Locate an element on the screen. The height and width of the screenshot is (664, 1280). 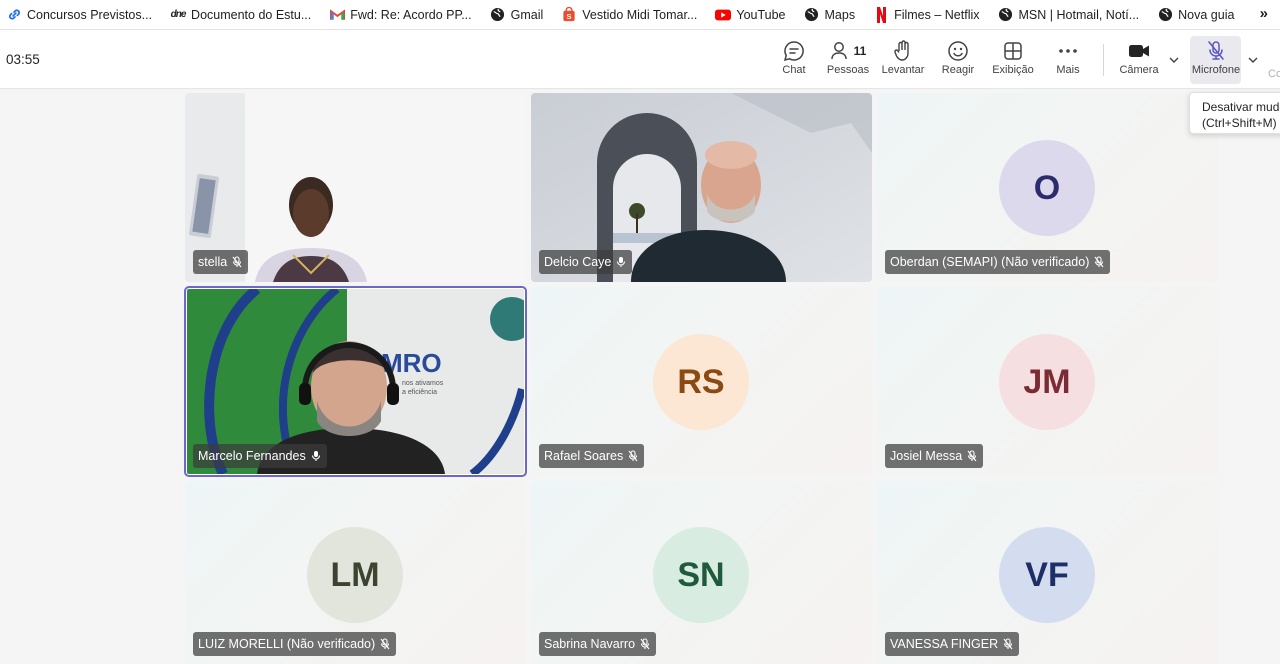
participant-name: stella is located at coordinates (213, 262).